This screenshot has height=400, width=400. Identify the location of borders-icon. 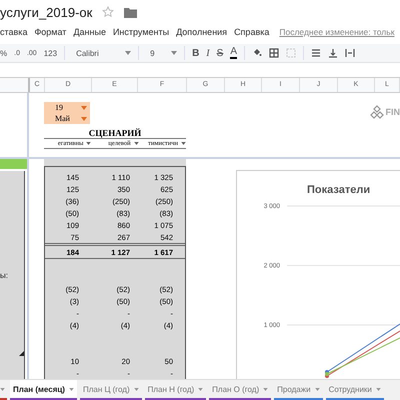
(273, 53).